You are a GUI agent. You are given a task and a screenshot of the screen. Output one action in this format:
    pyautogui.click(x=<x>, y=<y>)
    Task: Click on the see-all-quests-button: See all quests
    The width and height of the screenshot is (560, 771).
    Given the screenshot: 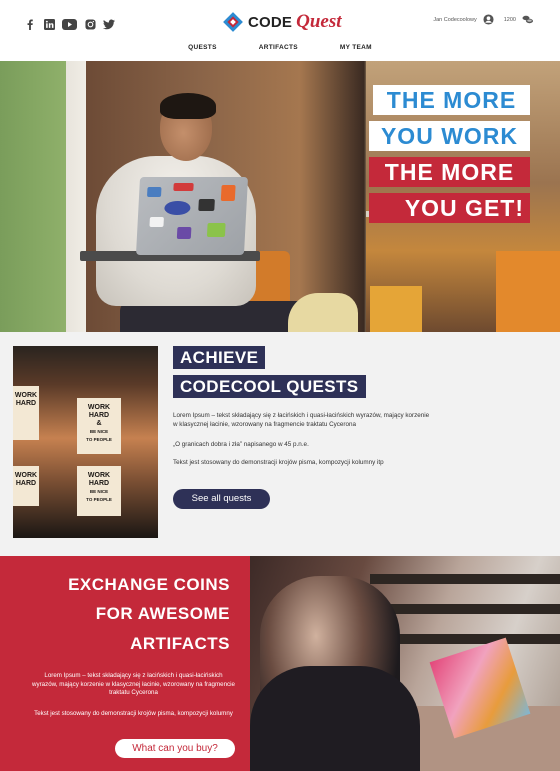 What is the action you would take?
    pyautogui.click(x=221, y=499)
    